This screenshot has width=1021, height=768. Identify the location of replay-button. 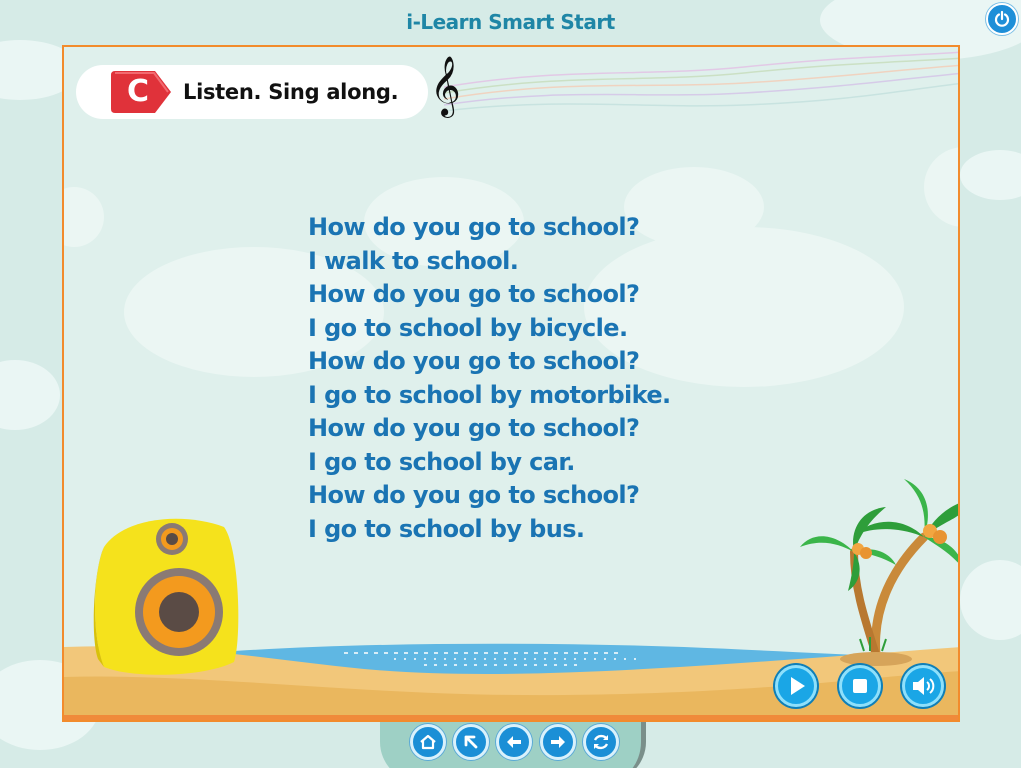
(601, 742).